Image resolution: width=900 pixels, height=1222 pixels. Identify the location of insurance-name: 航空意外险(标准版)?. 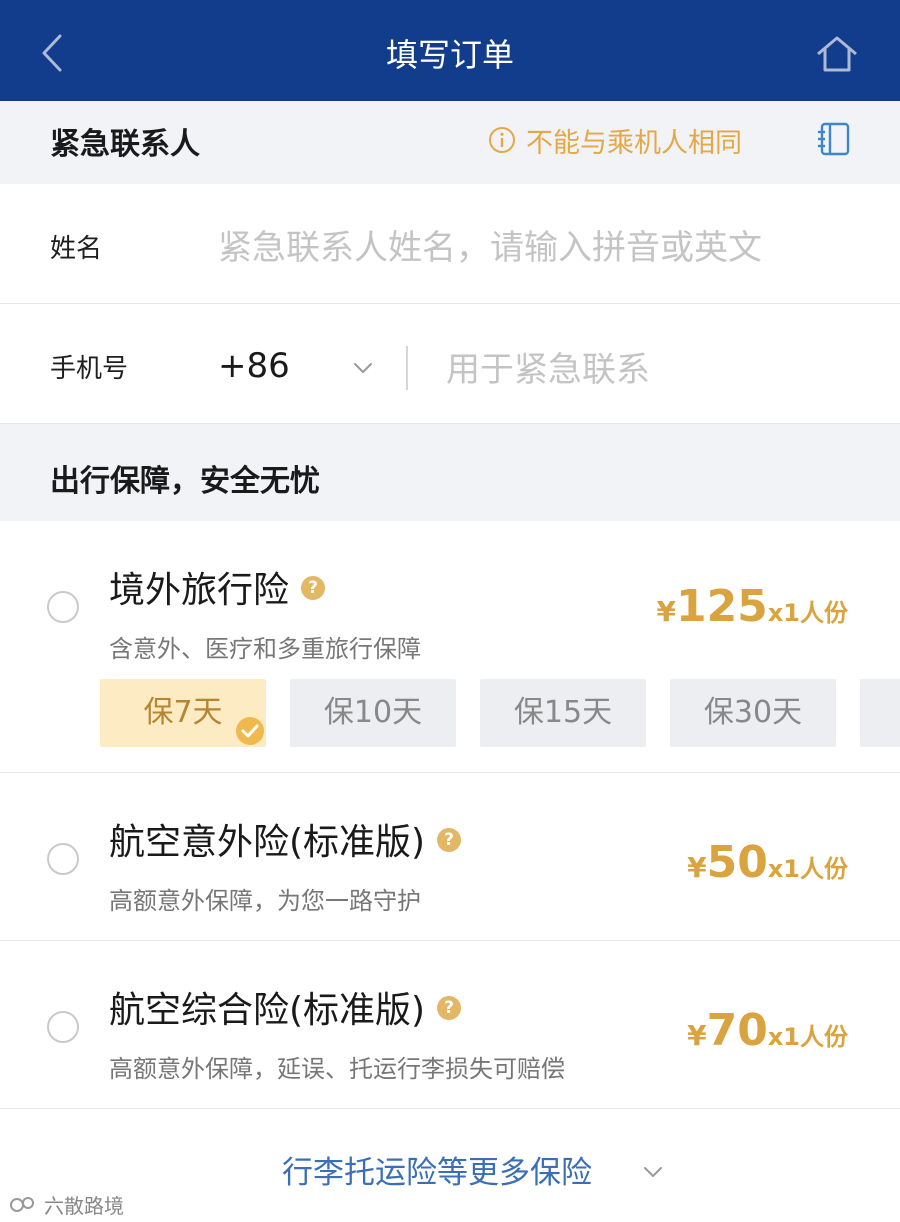
(285, 839).